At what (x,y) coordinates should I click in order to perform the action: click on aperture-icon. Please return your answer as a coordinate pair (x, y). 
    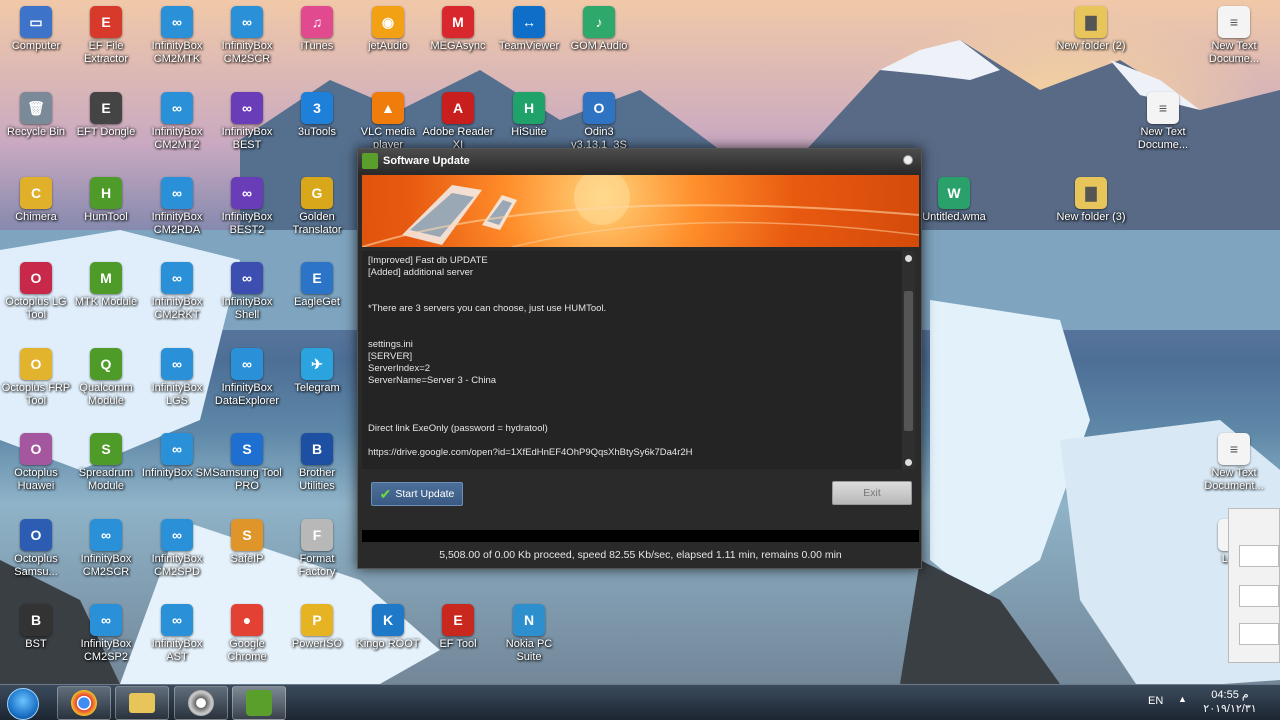
    Looking at the image, I should click on (201, 703).